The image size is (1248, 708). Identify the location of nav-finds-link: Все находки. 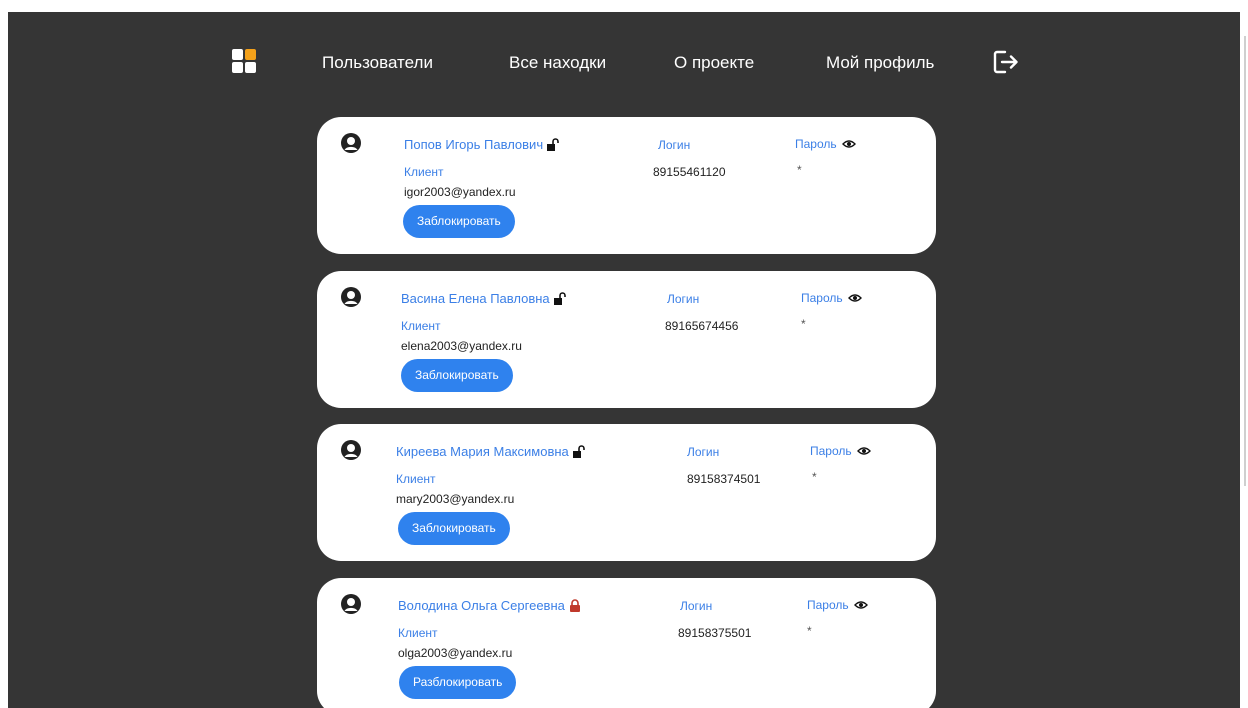
(557, 63).